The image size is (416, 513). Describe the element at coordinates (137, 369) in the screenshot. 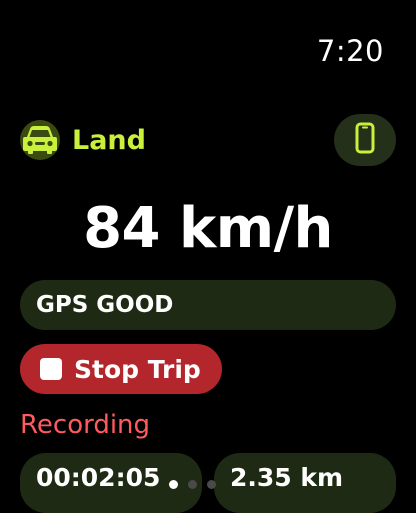

I see `stop-trip-label: Stop Trip` at that location.